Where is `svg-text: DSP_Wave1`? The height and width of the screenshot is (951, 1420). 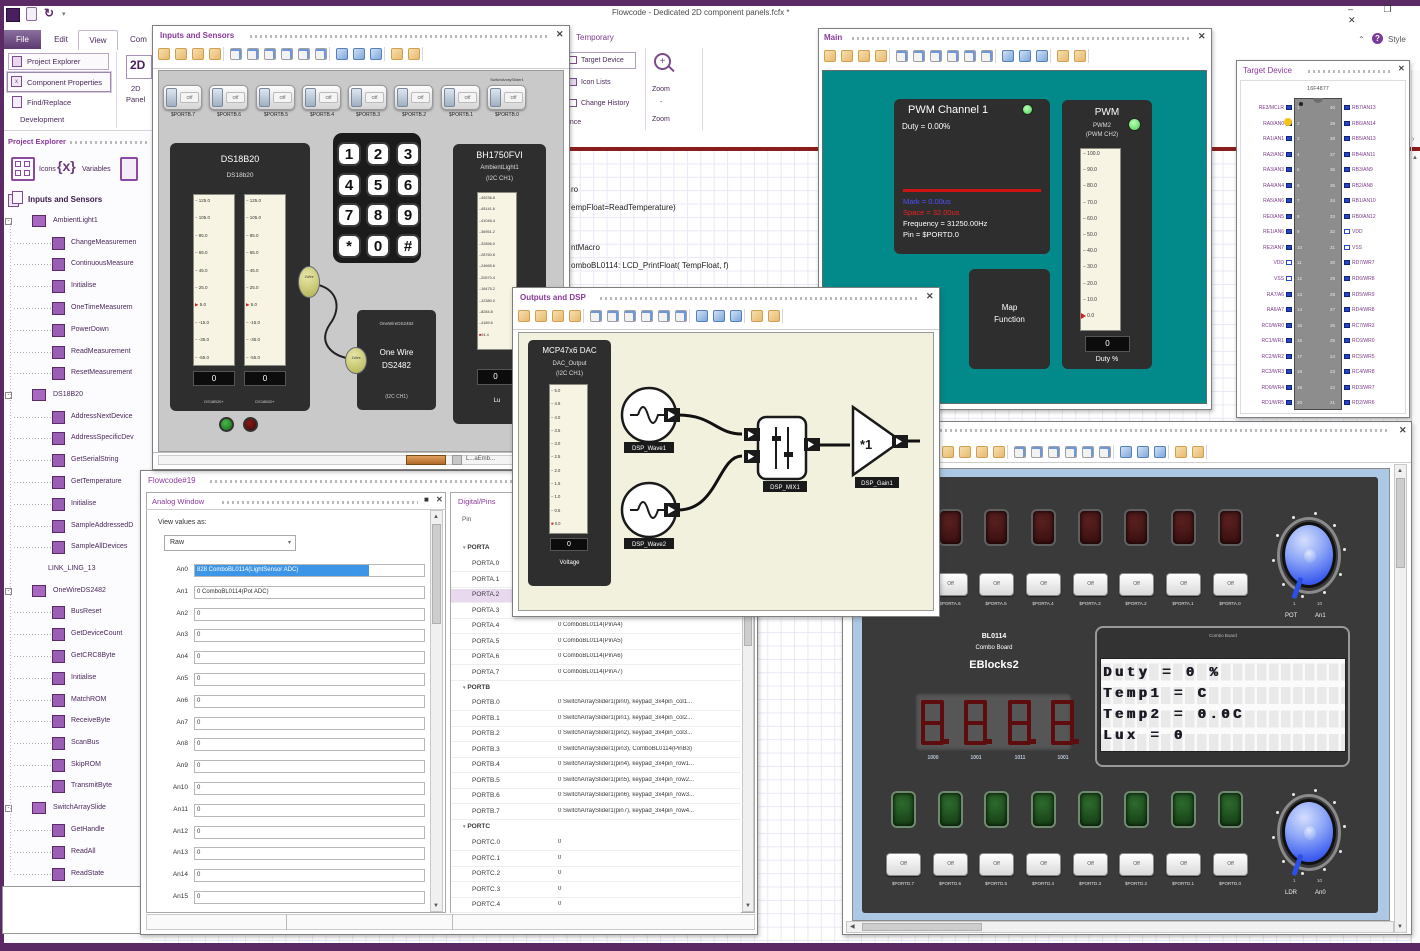 svg-text: DSP_Wave1 is located at coordinates (649, 449).